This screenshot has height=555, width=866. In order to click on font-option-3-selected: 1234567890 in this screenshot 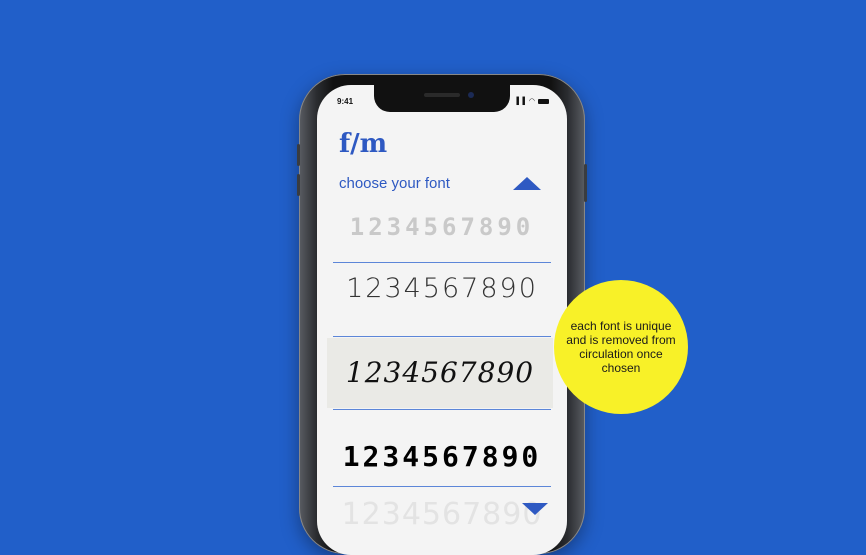, I will do `click(440, 373)`.